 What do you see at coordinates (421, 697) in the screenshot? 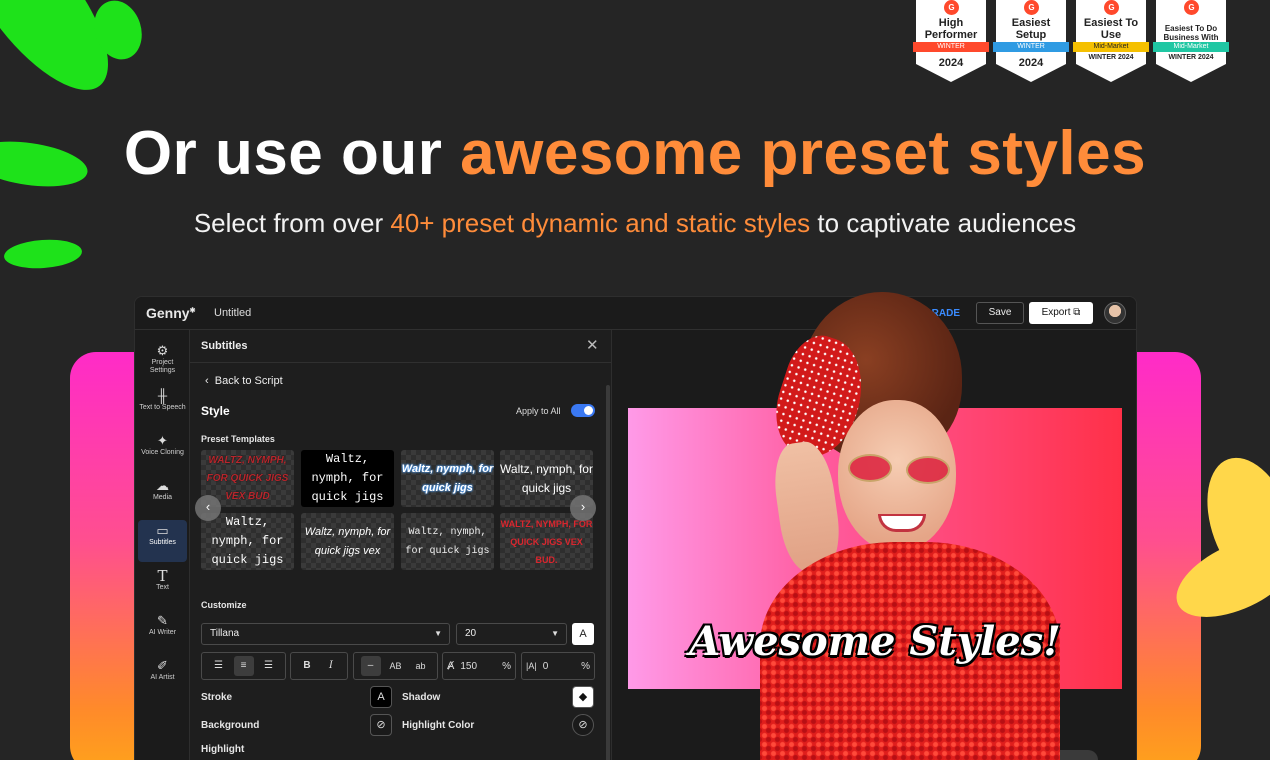
I see `shadow-label: Shadow` at bounding box center [421, 697].